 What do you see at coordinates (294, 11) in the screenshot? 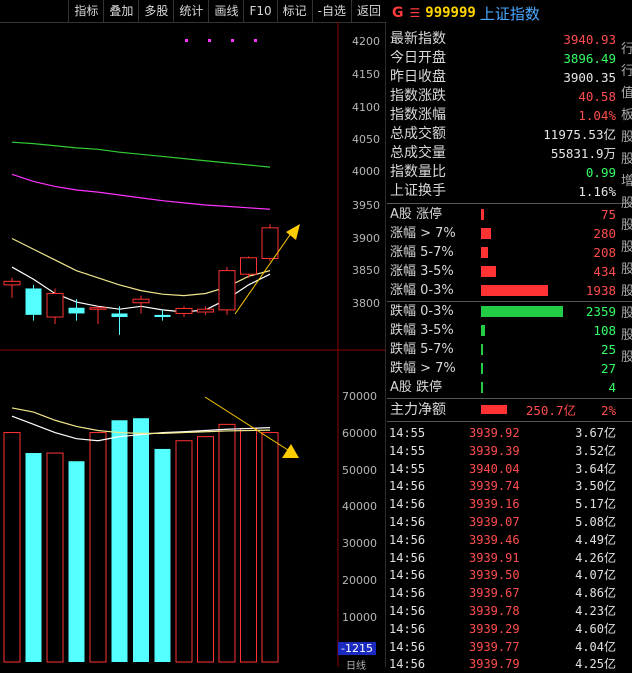
I see `toolbar-button: 标记` at bounding box center [294, 11].